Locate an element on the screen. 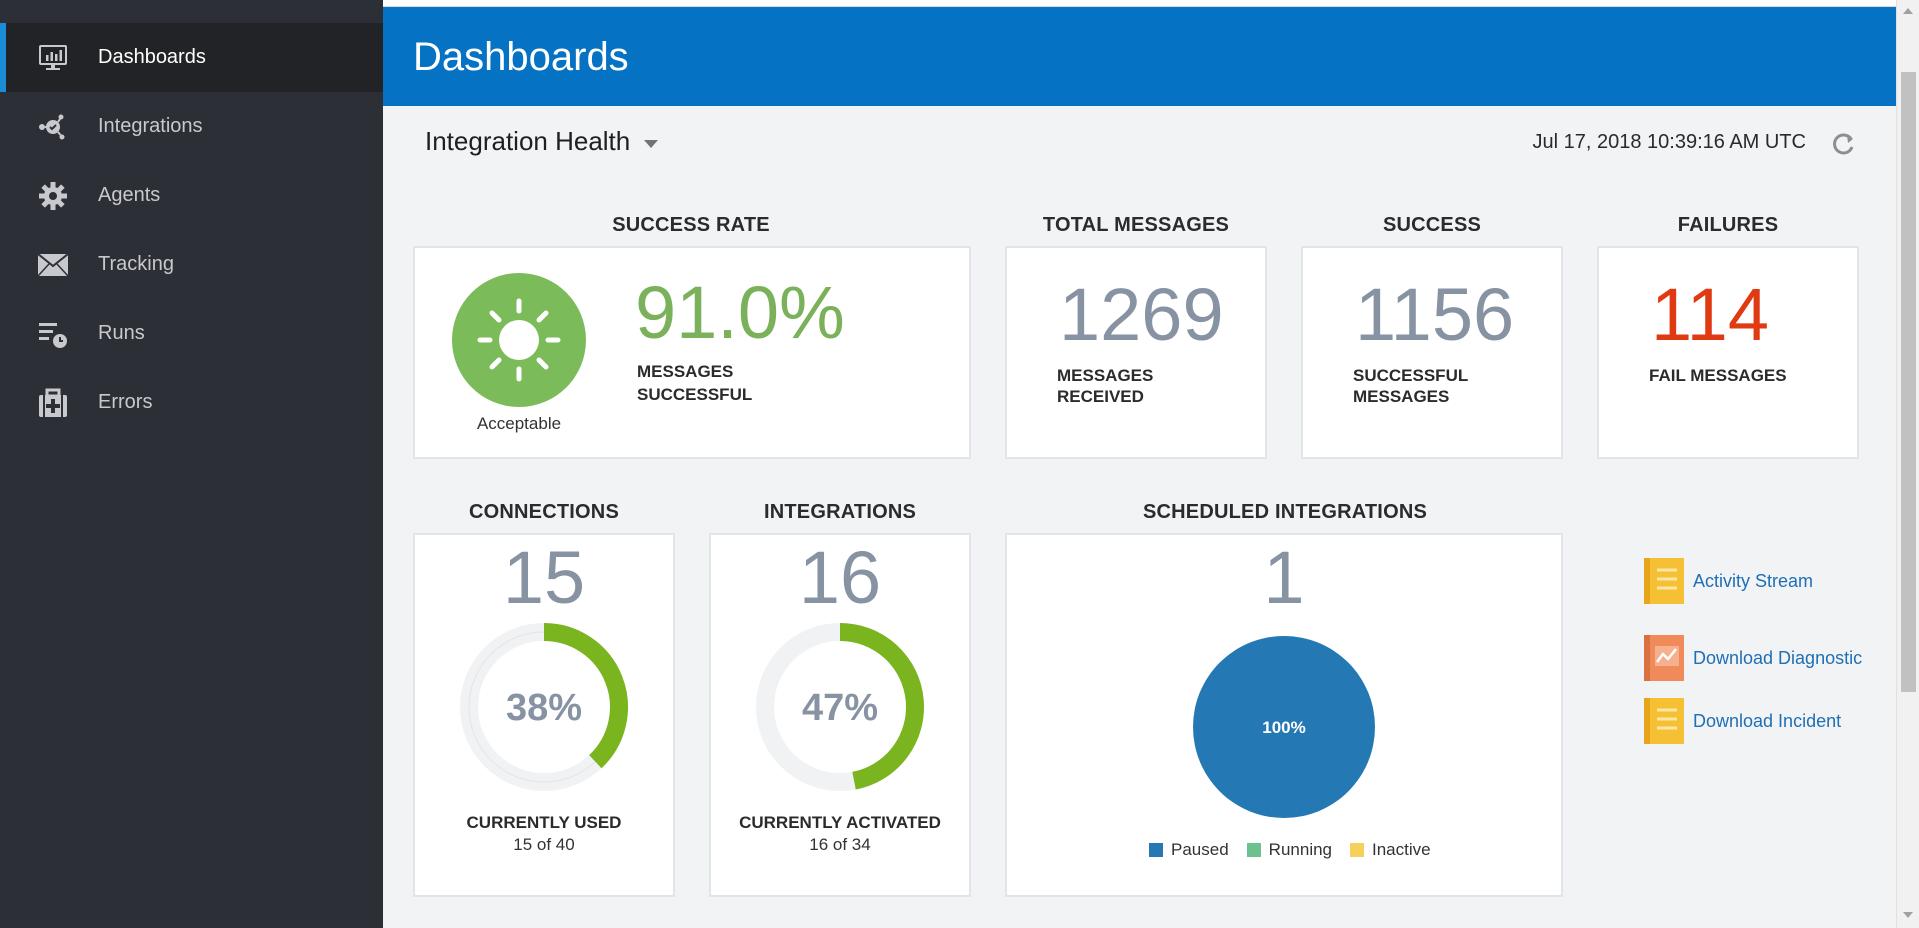  monitor-chart-icon is located at coordinates (53, 58).